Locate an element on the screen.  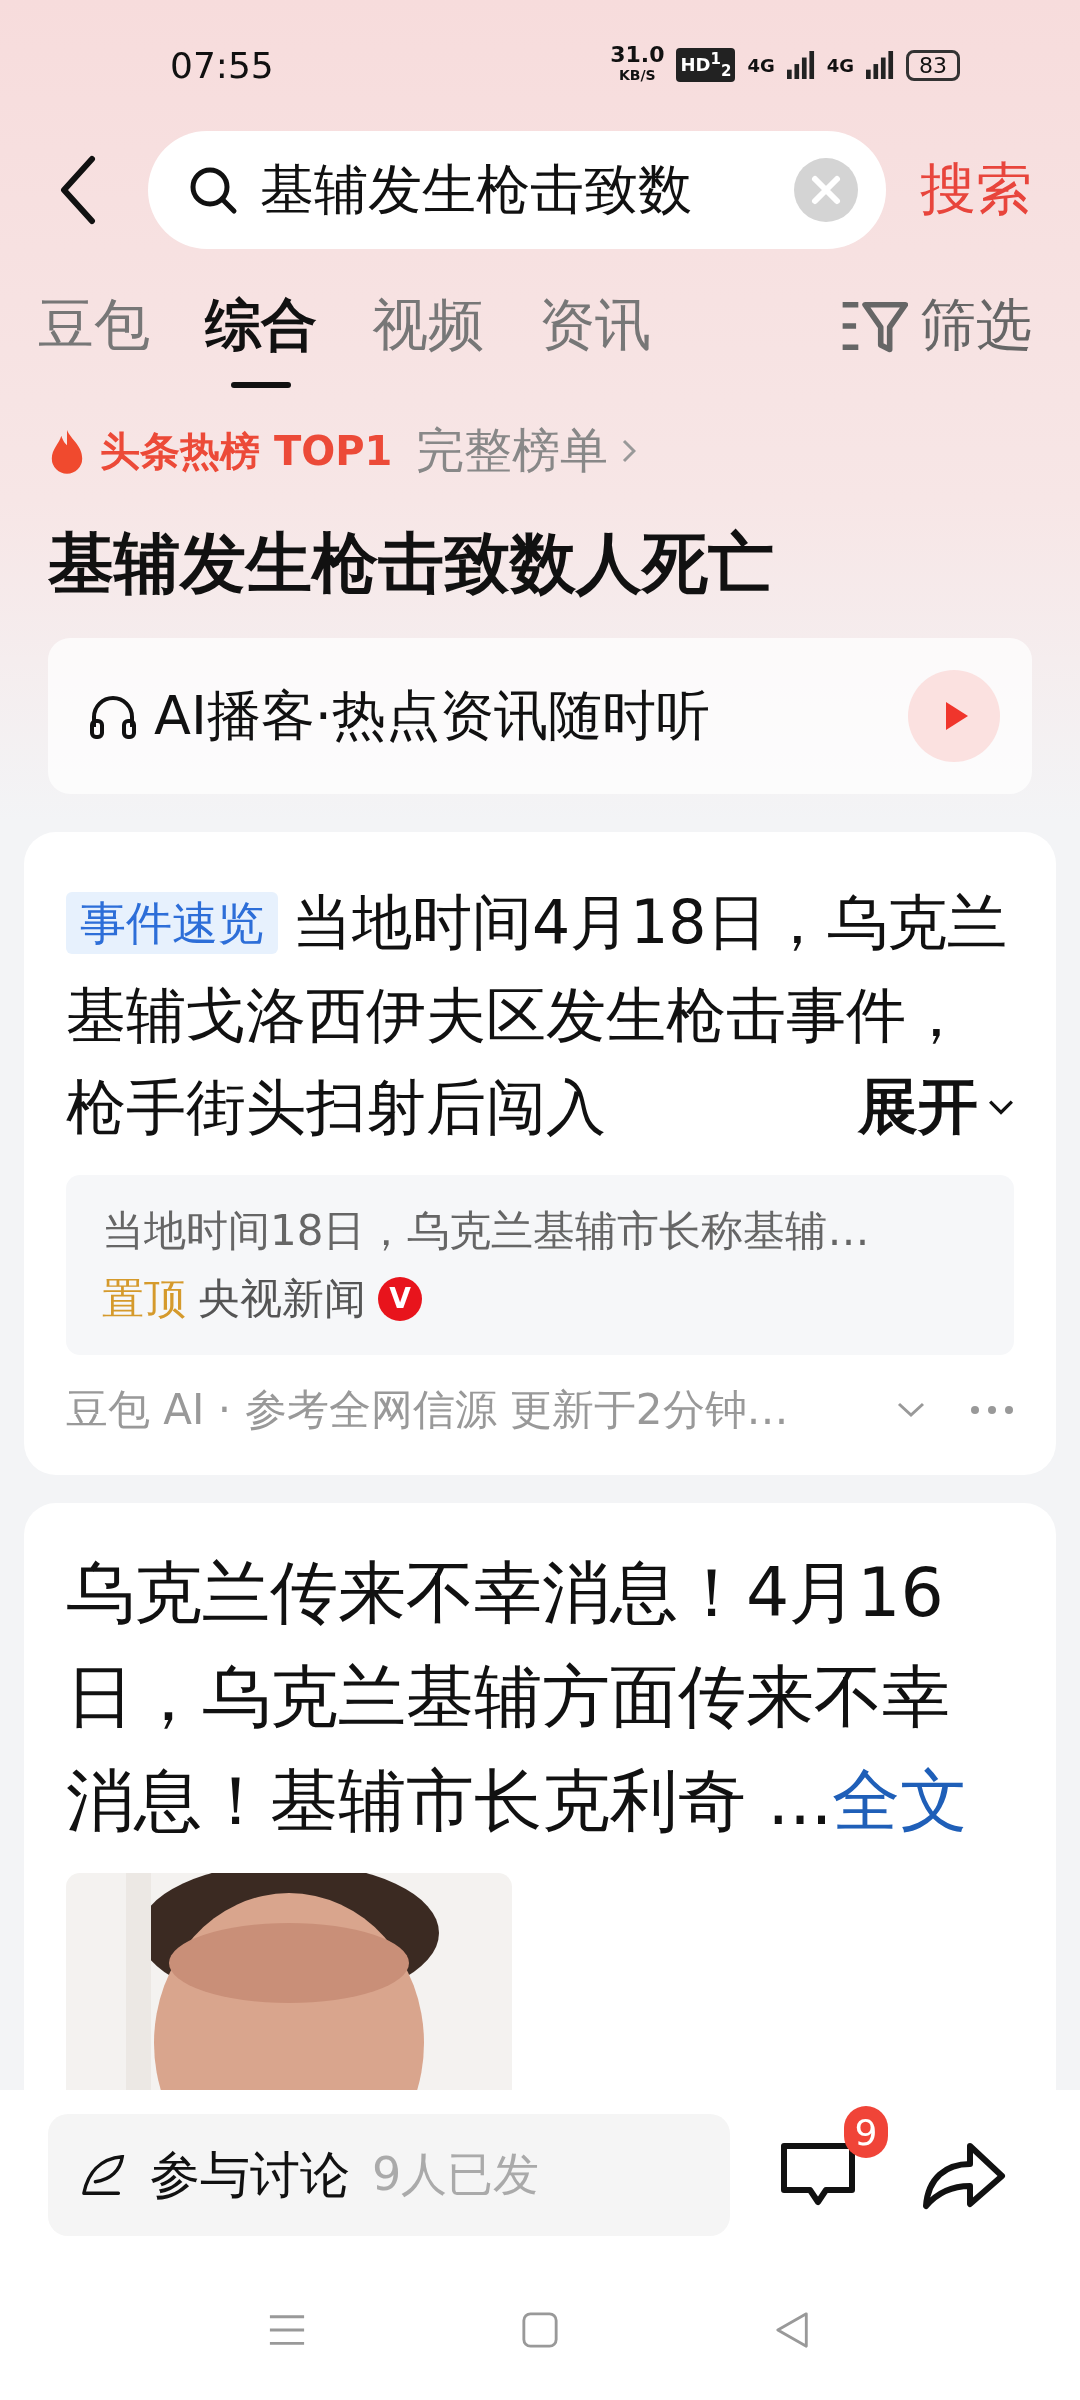
quote-box: 当地时间18日，乌克兰基辅市长称基辅… 置顶 央视新闻 V is located at coordinates (540, 1265).